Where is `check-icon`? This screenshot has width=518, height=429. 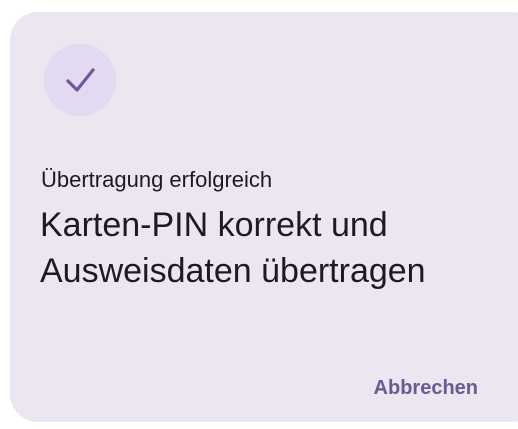
check-icon is located at coordinates (80, 80).